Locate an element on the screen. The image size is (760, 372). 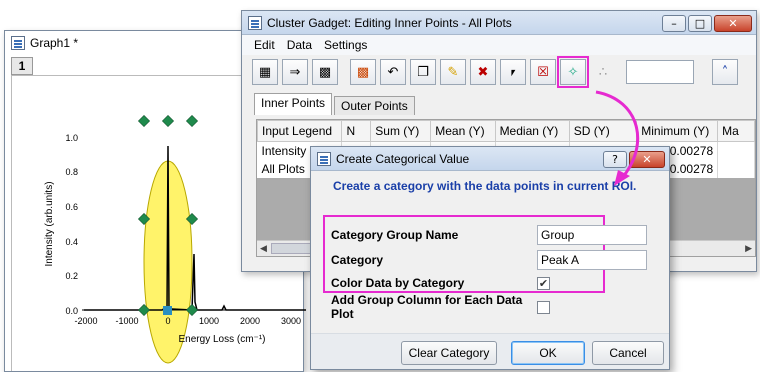
copy-icon: ❐ is located at coordinates (423, 72).